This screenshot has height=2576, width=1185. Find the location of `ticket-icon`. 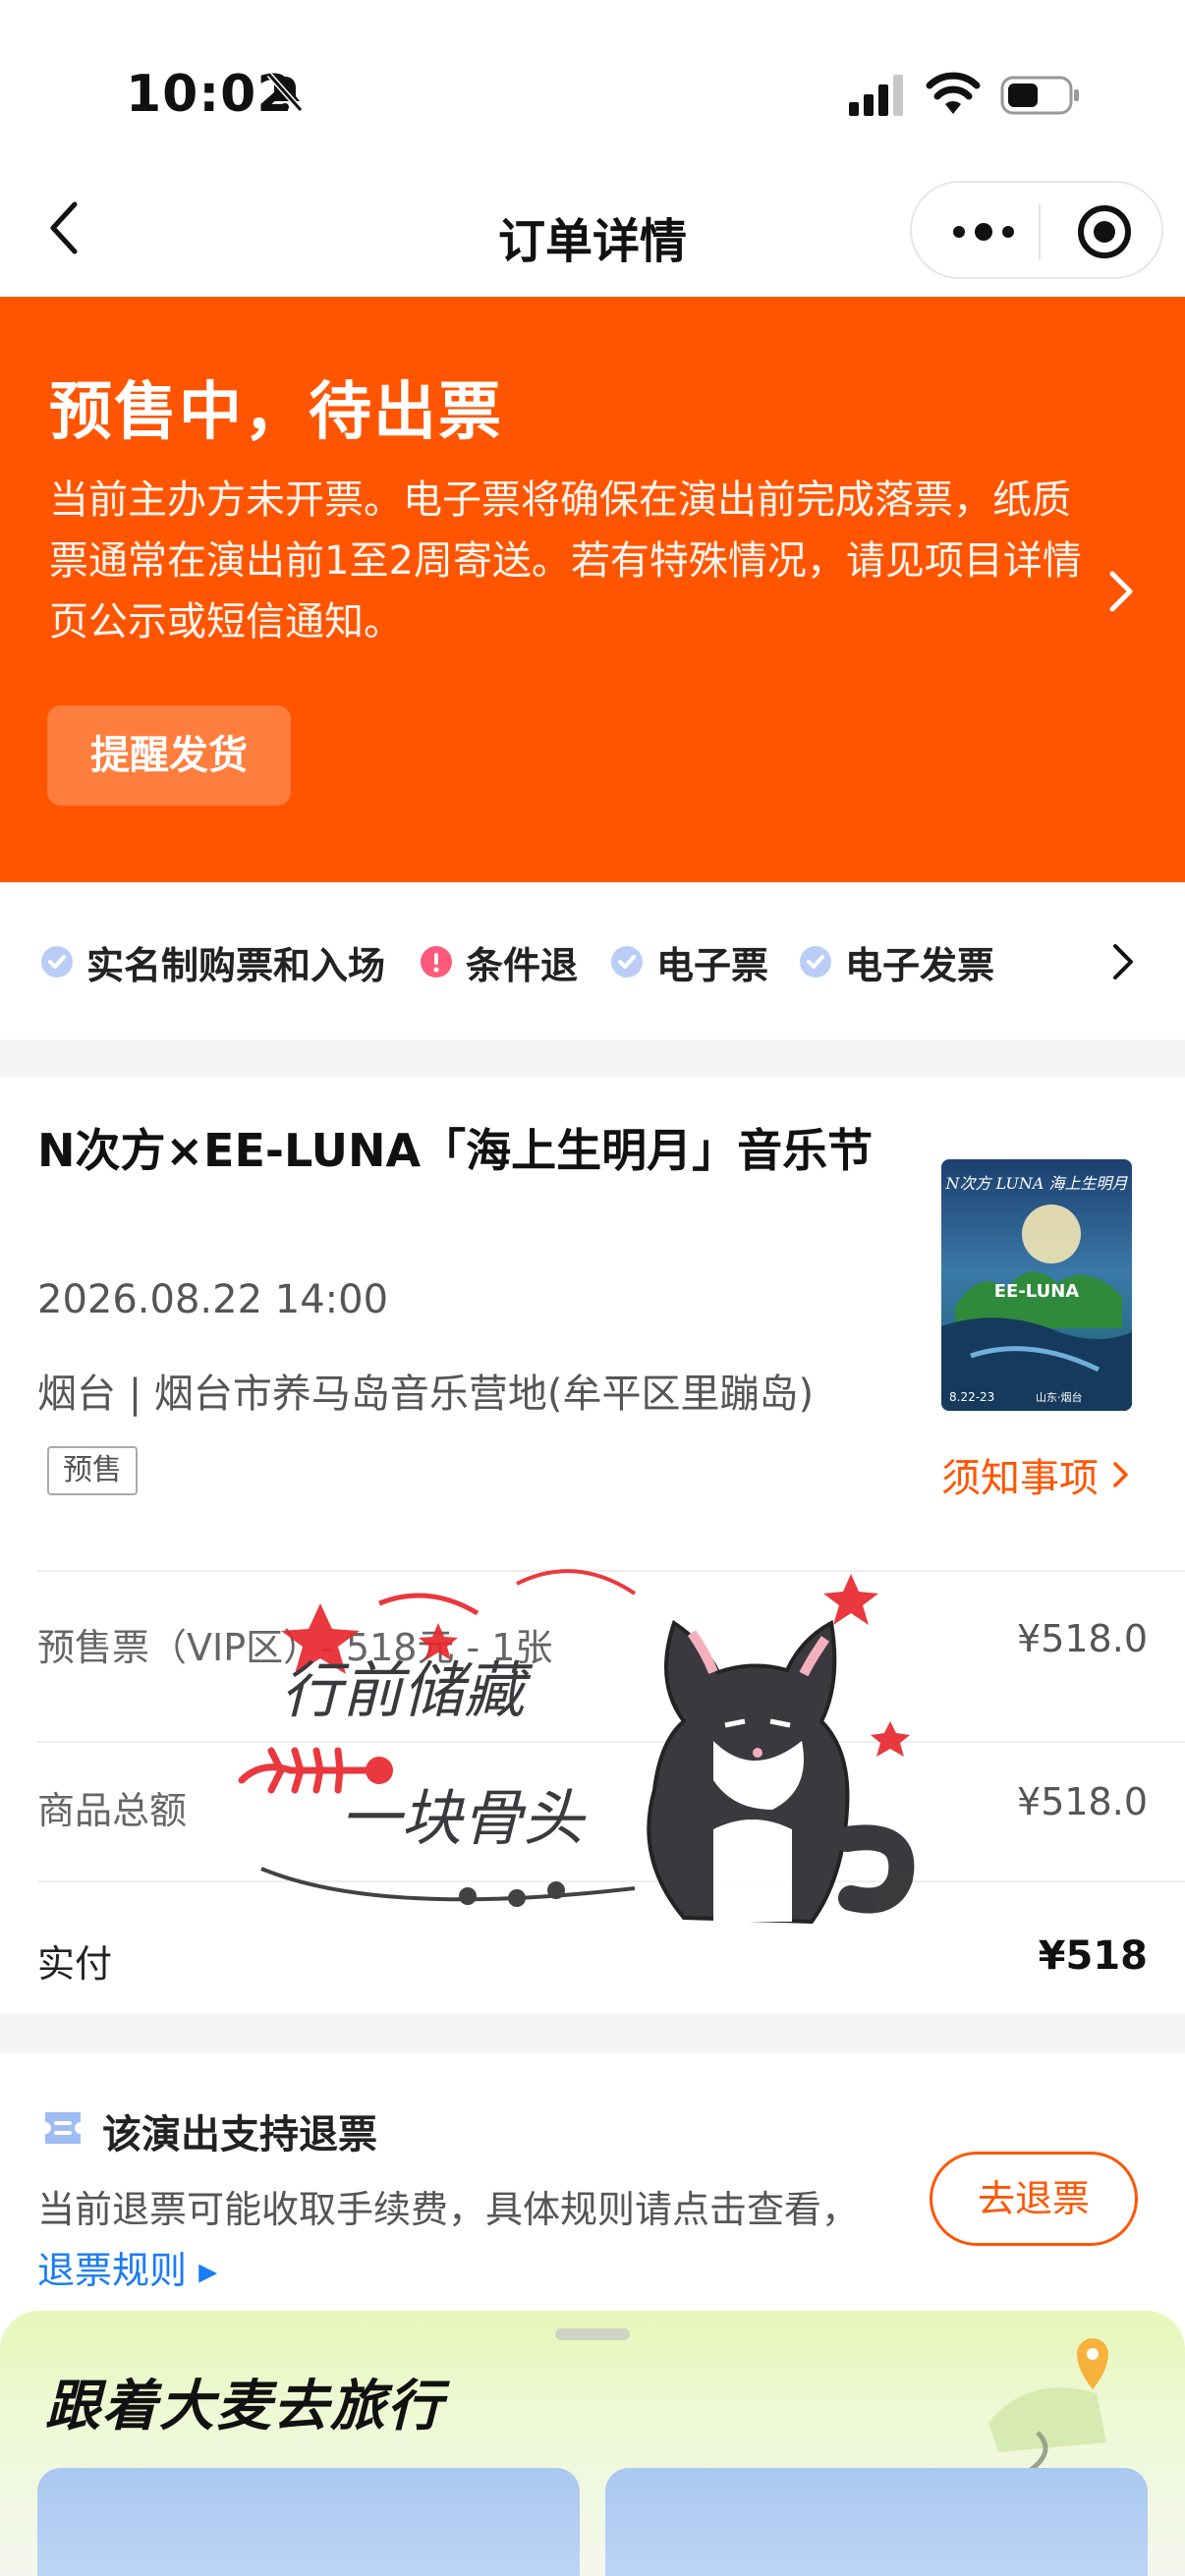

ticket-icon is located at coordinates (63, 2128).